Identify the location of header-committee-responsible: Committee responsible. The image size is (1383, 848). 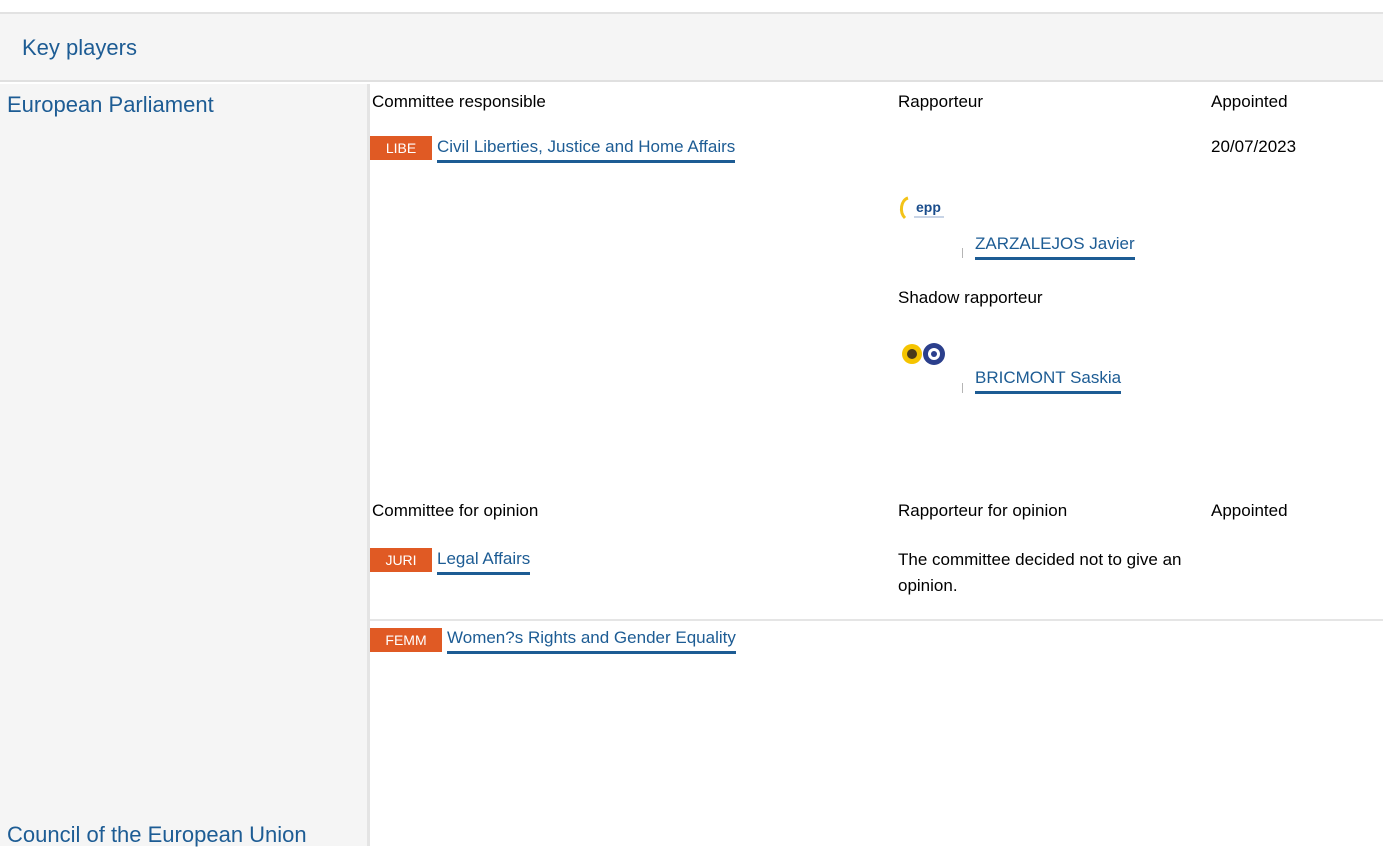
(459, 101).